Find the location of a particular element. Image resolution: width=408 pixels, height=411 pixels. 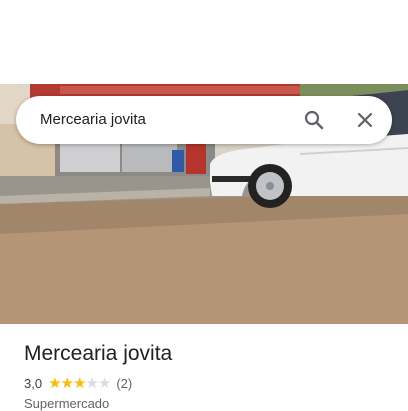

search-input: Mercearia jovita is located at coordinates (93, 120).